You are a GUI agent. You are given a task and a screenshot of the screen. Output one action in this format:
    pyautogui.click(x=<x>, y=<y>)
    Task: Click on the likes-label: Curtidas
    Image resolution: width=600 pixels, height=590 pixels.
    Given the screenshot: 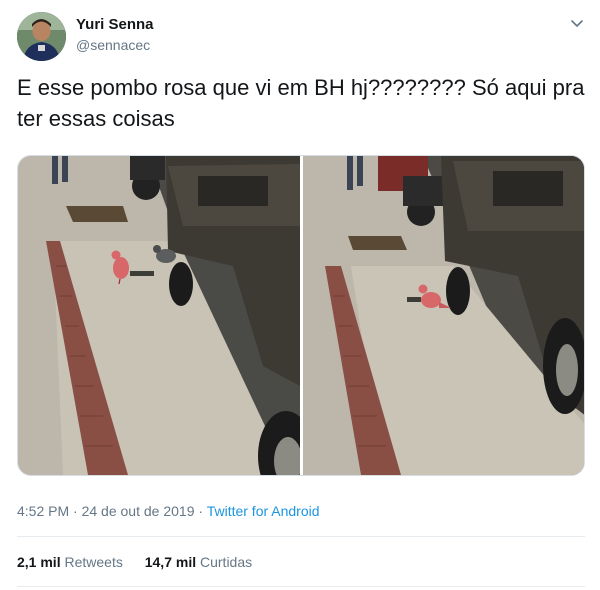 What is the action you would take?
    pyautogui.click(x=226, y=562)
    